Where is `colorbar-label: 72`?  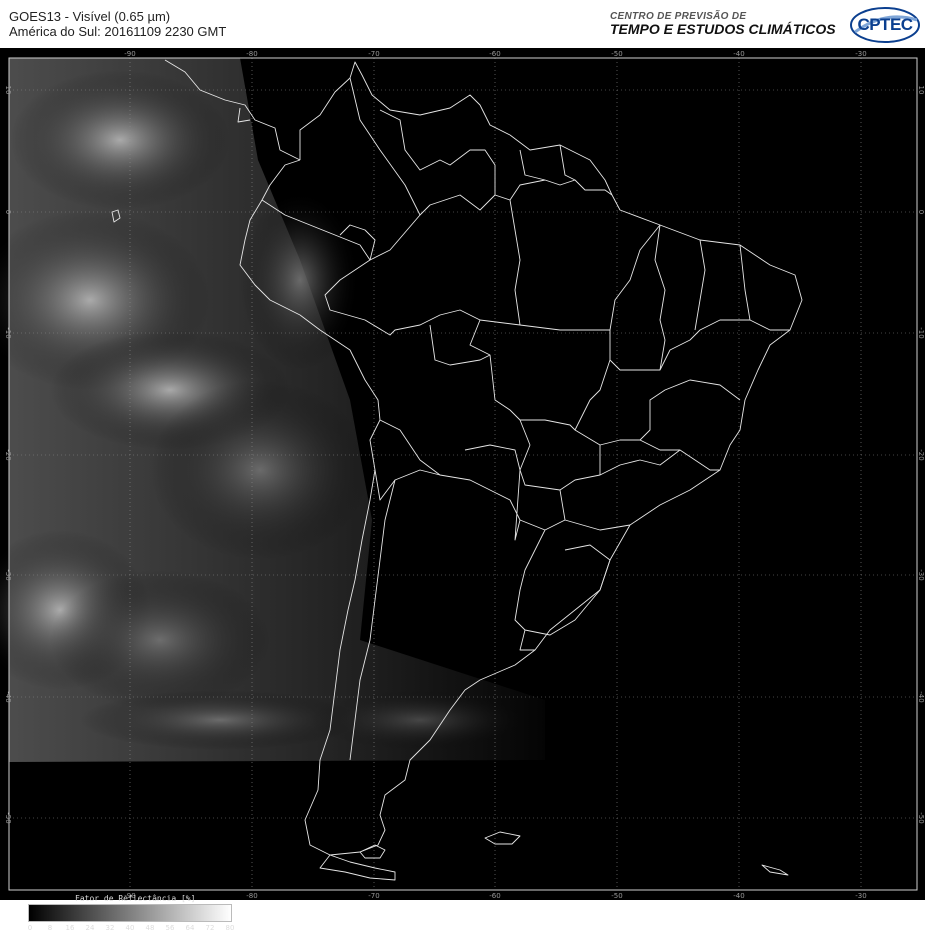 colorbar-label: 72 is located at coordinates (210, 928).